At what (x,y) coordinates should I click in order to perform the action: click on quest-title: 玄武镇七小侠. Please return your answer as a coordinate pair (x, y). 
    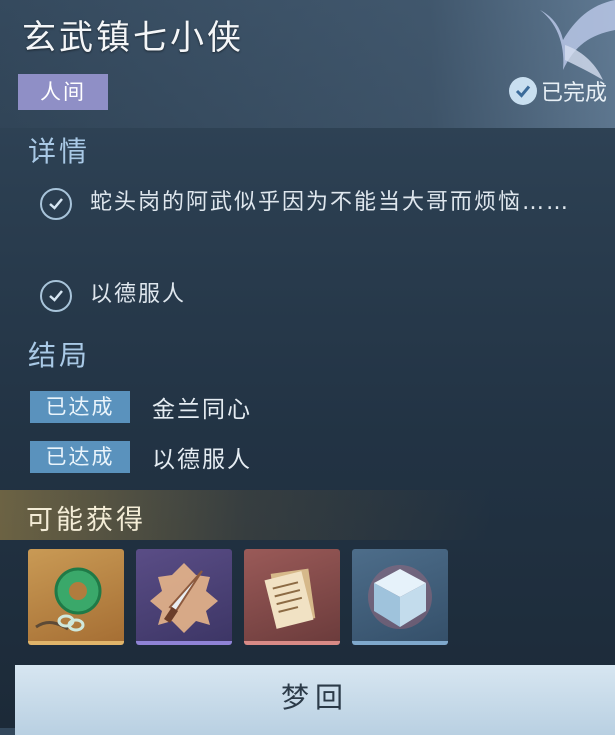
    Looking at the image, I should click on (133, 38).